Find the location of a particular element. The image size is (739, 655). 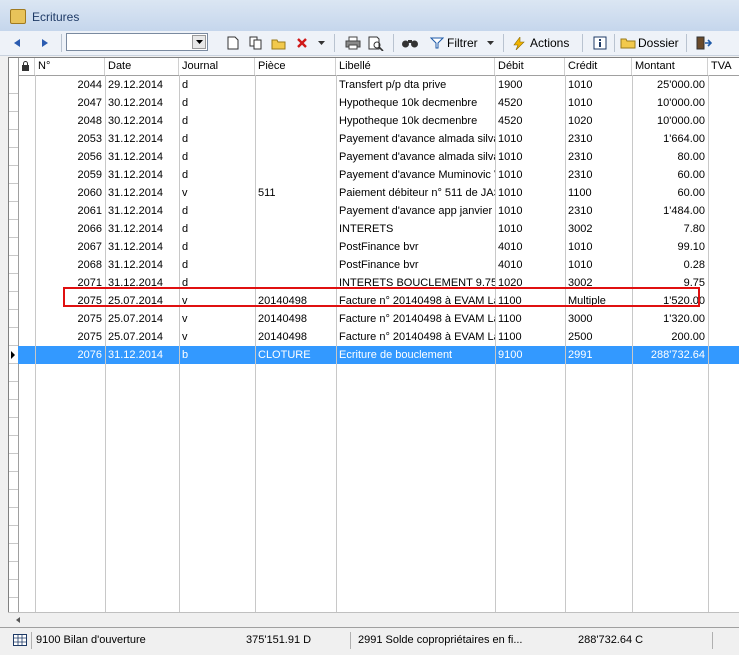

print-preview-icon is located at coordinates (376, 43).